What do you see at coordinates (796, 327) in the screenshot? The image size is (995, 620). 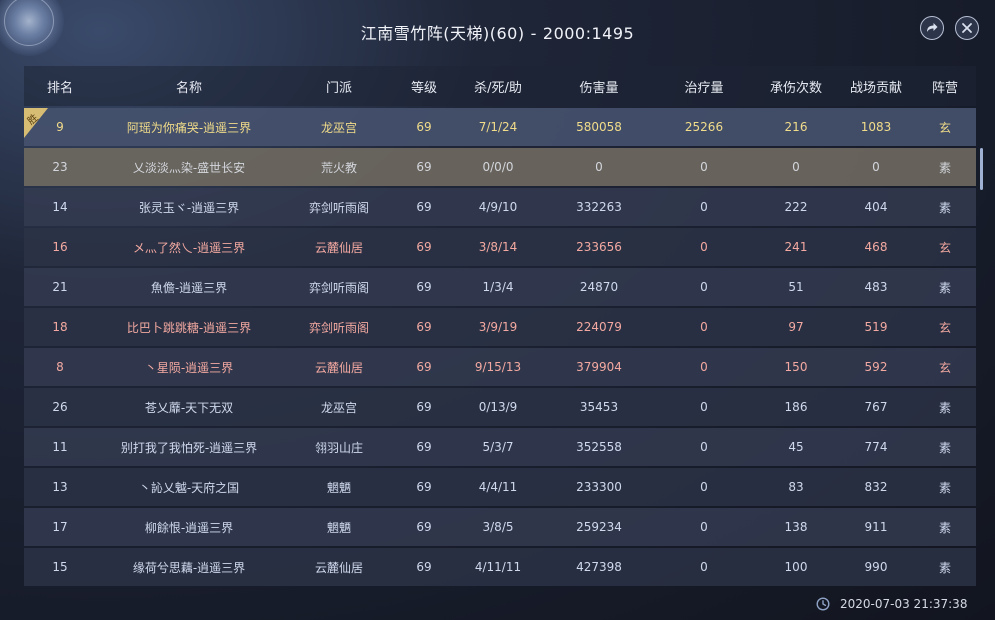 I see `cell-hits: 97` at bounding box center [796, 327].